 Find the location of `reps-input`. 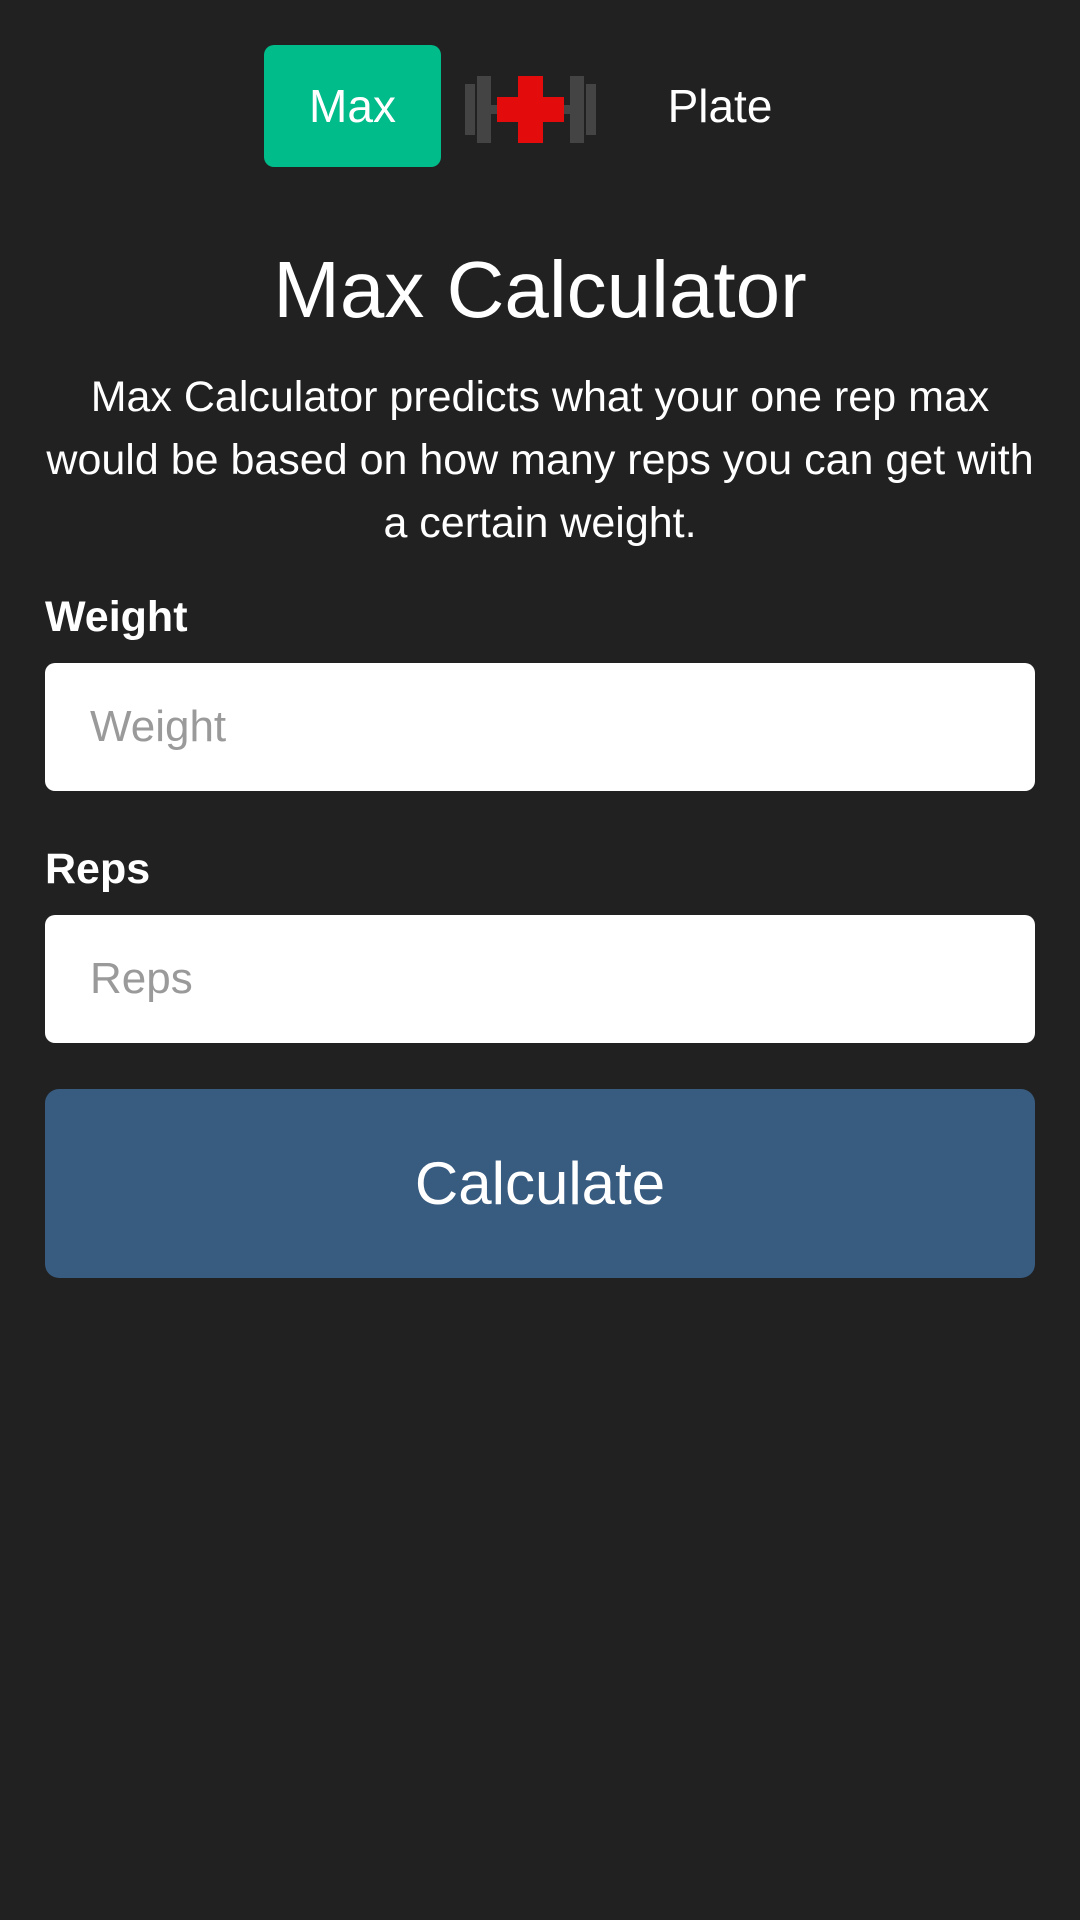

reps-input is located at coordinates (540, 979).